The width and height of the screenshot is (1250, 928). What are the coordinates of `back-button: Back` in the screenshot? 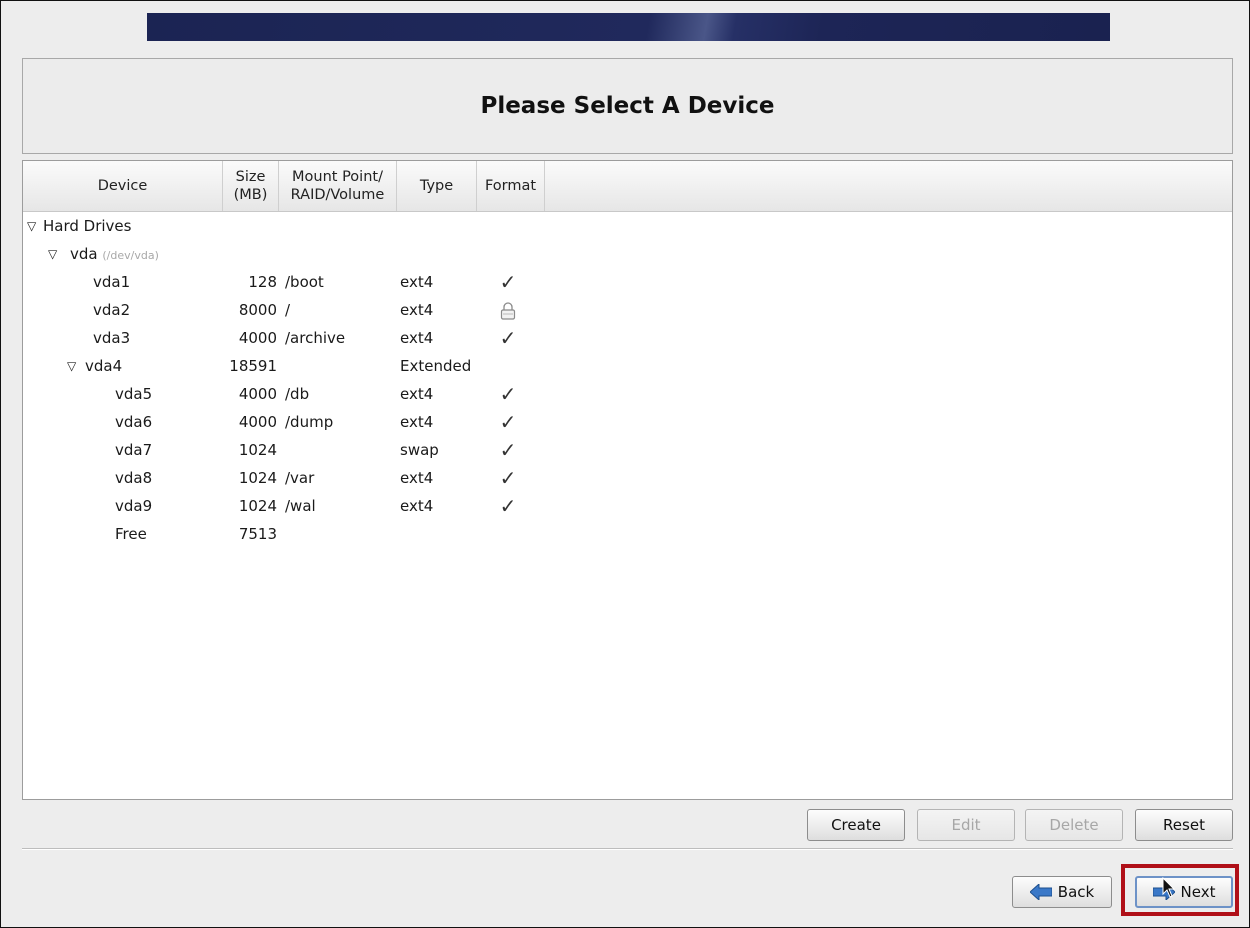 It's located at (1062, 892).